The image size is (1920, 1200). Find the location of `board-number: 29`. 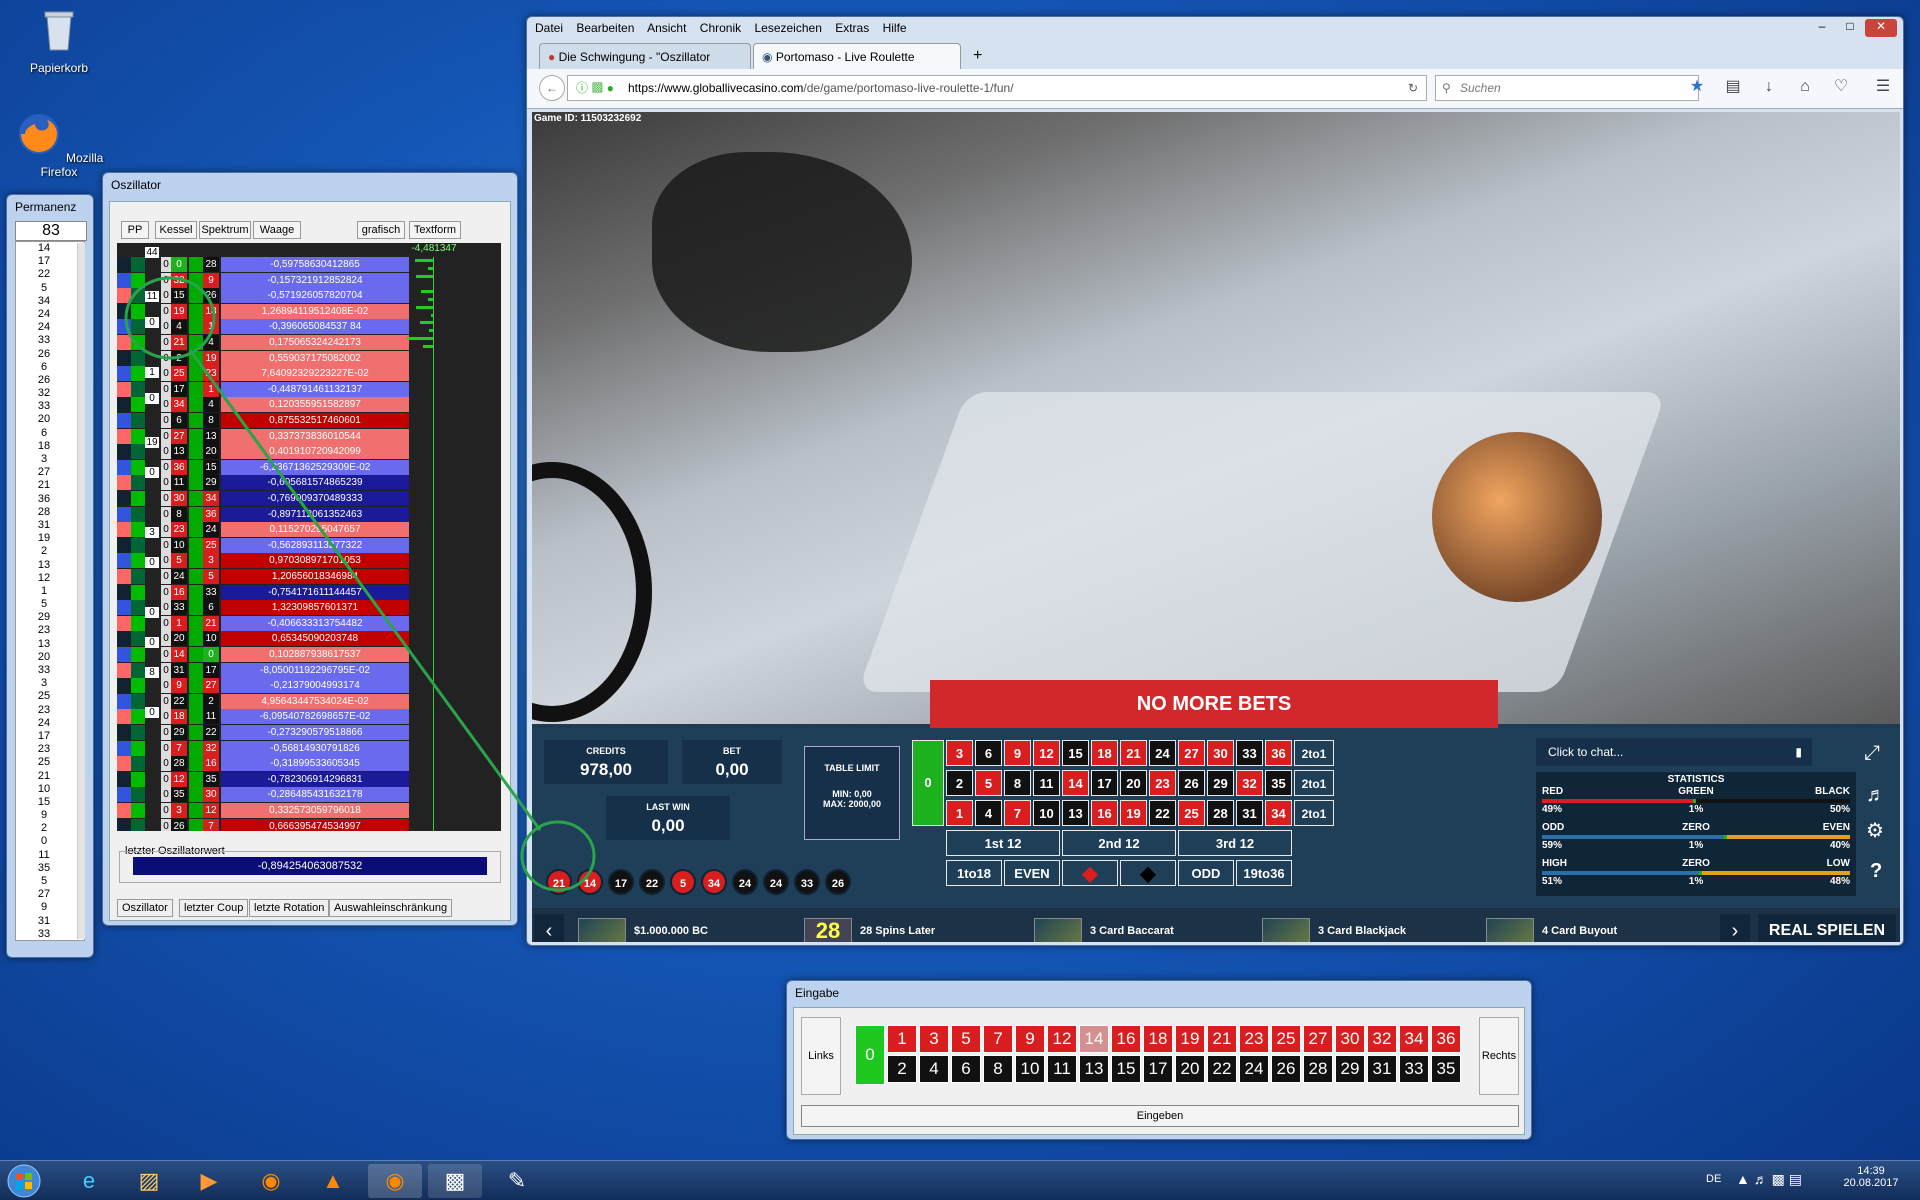

board-number: 29 is located at coordinates (1220, 783).